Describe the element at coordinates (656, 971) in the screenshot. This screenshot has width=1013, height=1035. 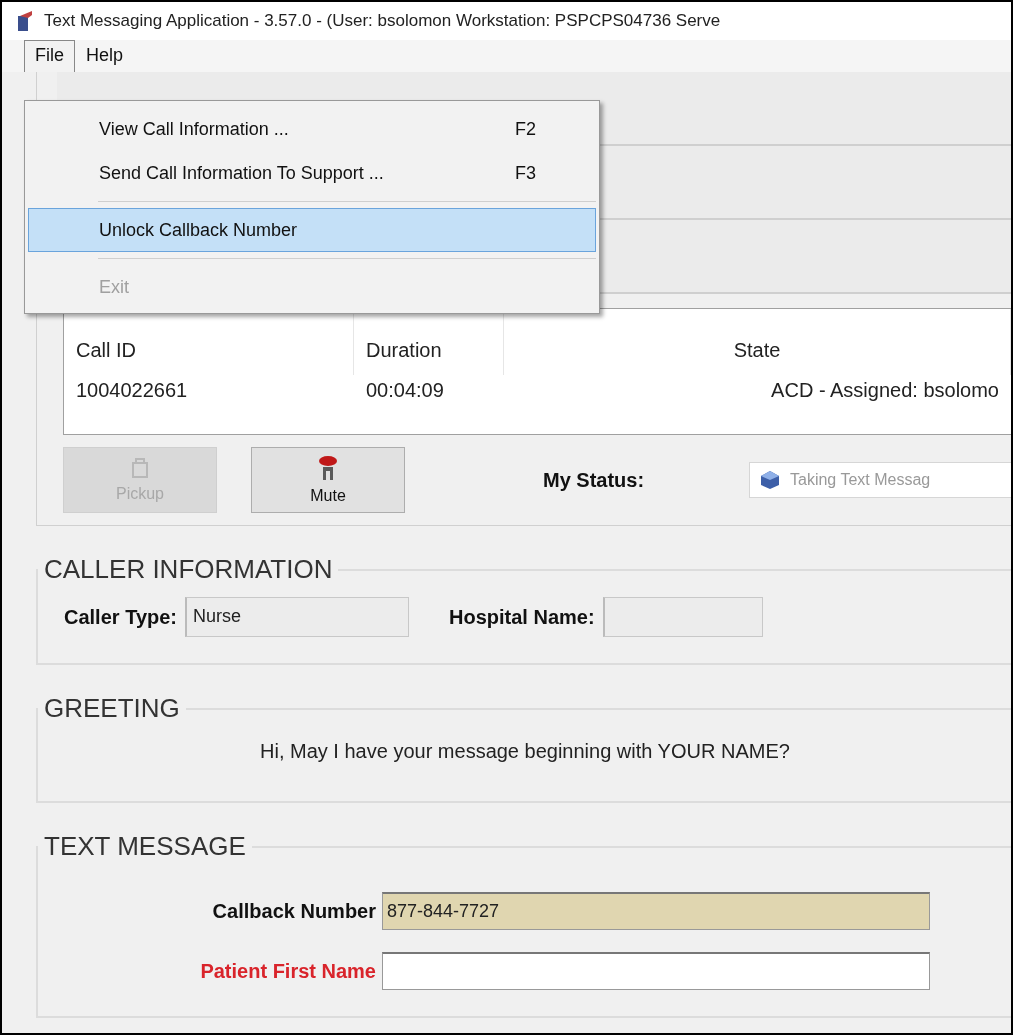
I see `input-field` at that location.